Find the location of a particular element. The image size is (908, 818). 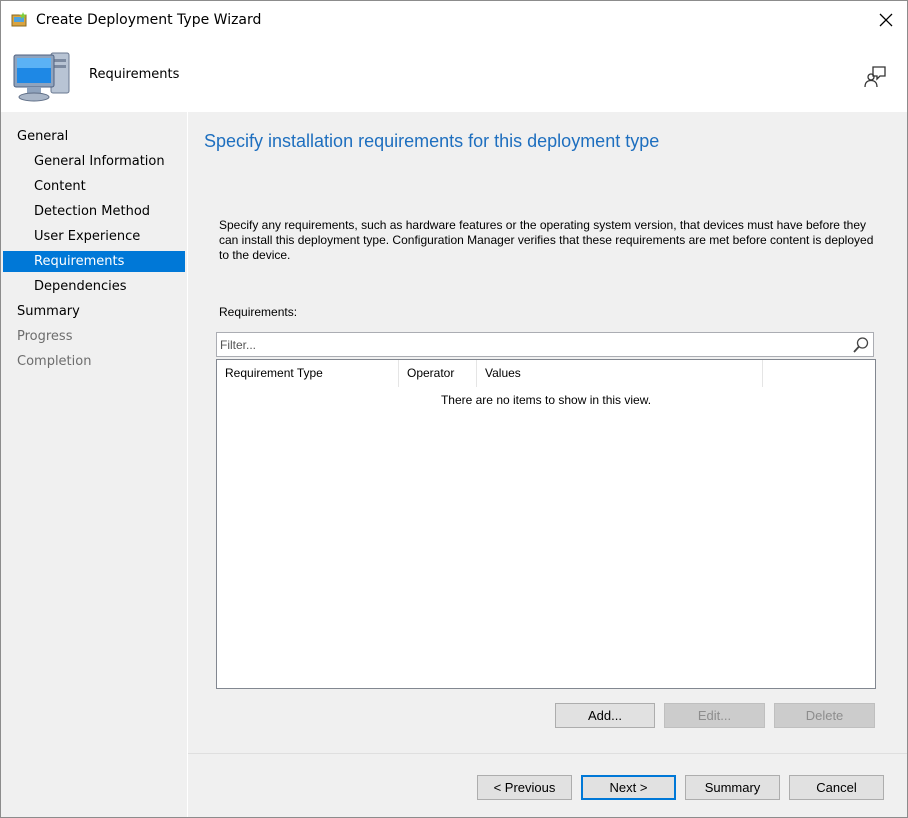

empty-table-message: There are no items to show in this view. is located at coordinates (546, 400).